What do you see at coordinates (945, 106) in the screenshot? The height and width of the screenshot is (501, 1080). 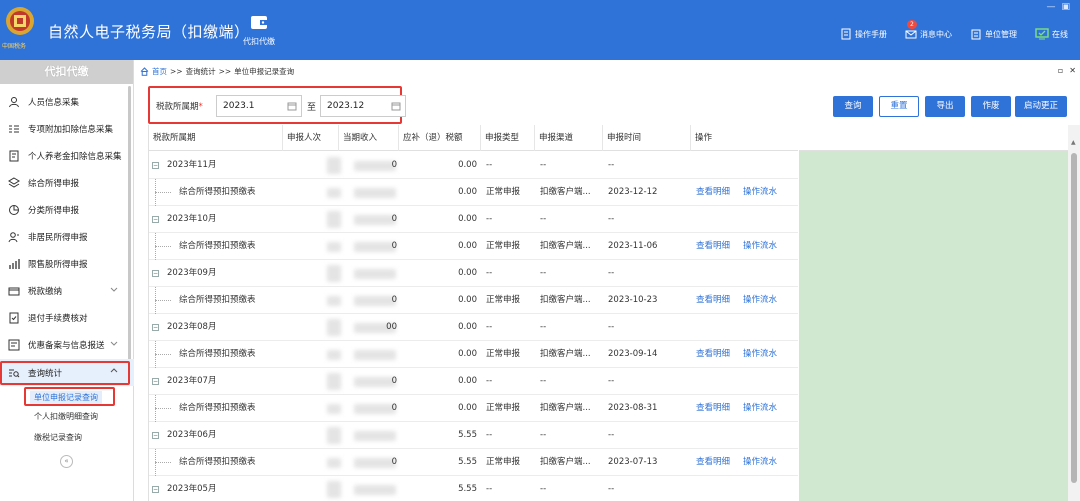 I see `export-button: 导出` at bounding box center [945, 106].